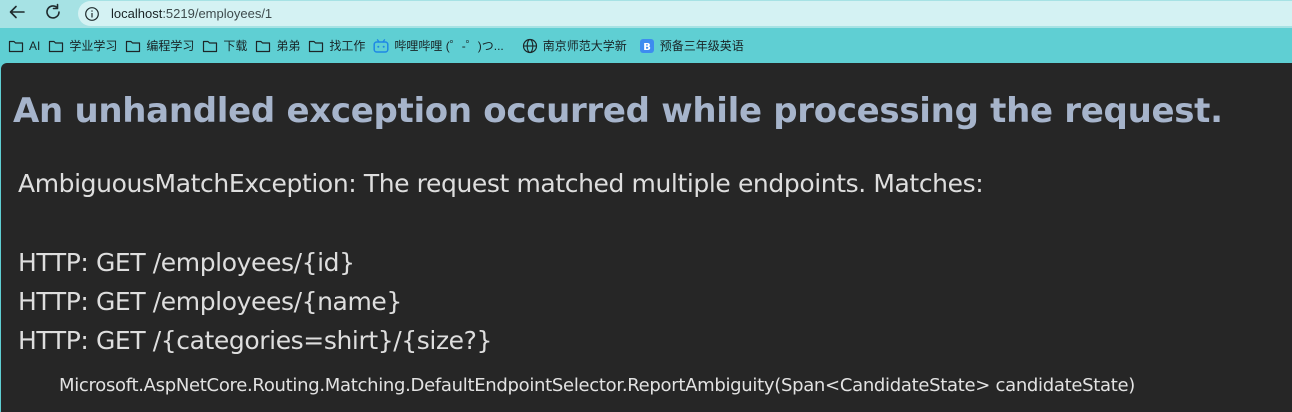 This screenshot has width=1292, height=412. Describe the element at coordinates (288, 46) in the screenshot. I see `bookmark-label: 弟弟` at that location.